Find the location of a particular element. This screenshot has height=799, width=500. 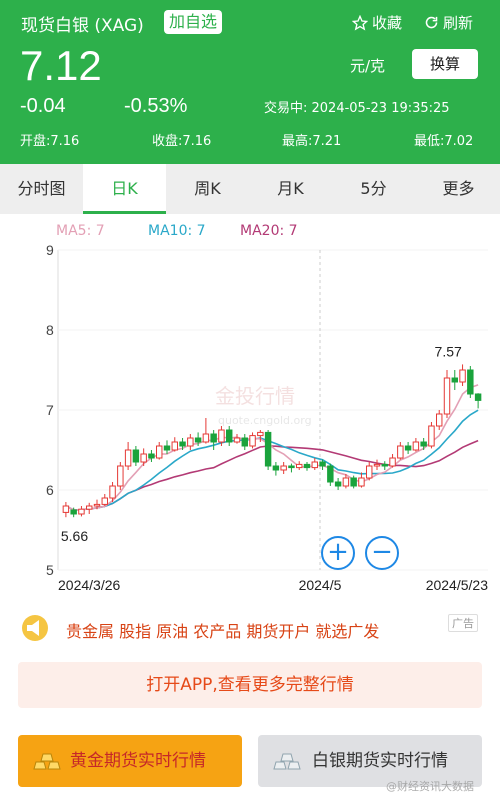

y-tick-label: 6 is located at coordinates (50, 490).